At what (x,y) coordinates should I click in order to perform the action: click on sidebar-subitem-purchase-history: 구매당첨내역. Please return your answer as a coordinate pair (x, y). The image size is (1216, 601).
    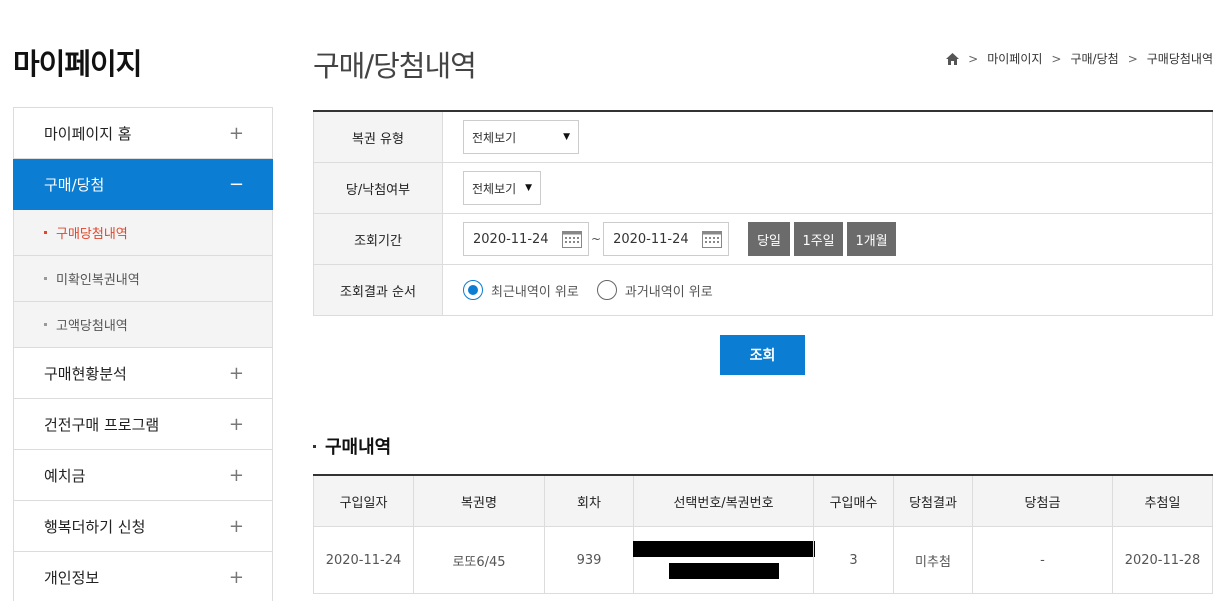
    Looking at the image, I should click on (143, 233).